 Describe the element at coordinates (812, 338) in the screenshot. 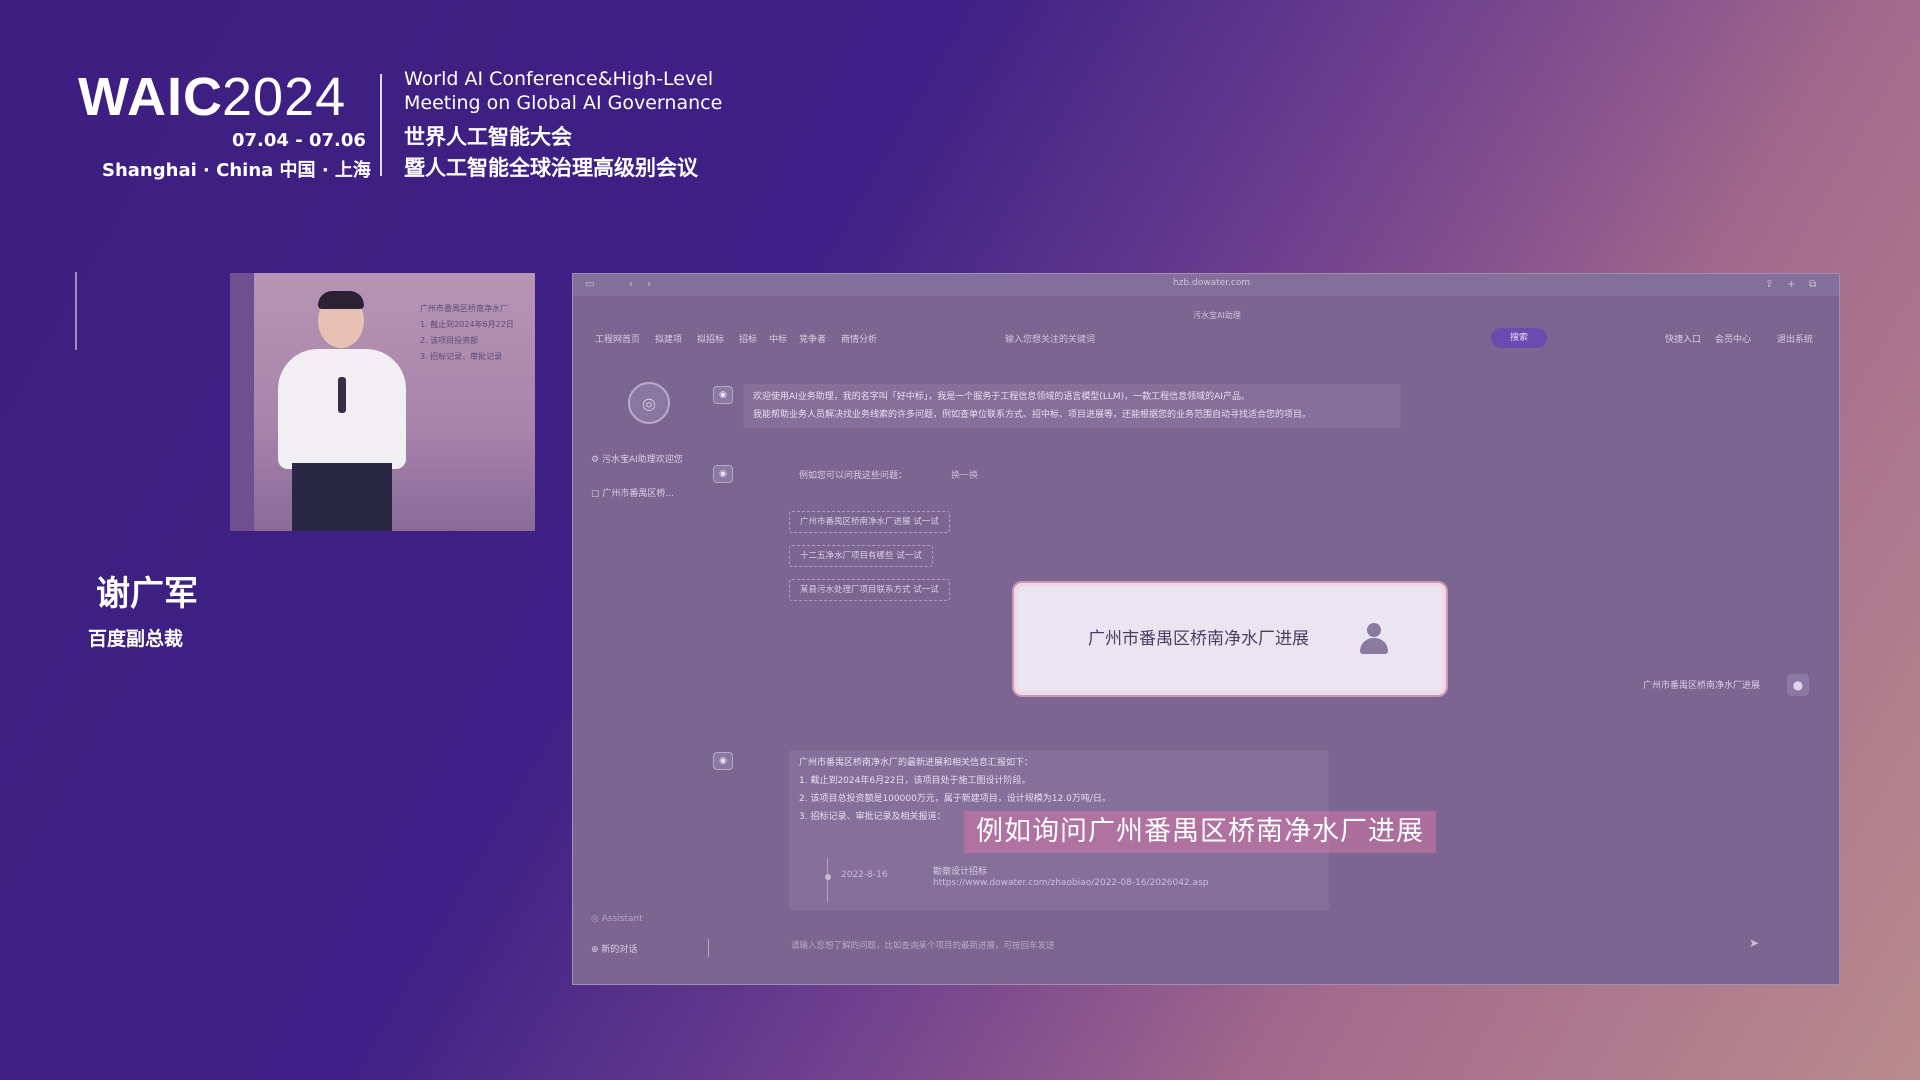

I see `nav-item-competitors: 竞争者` at that location.